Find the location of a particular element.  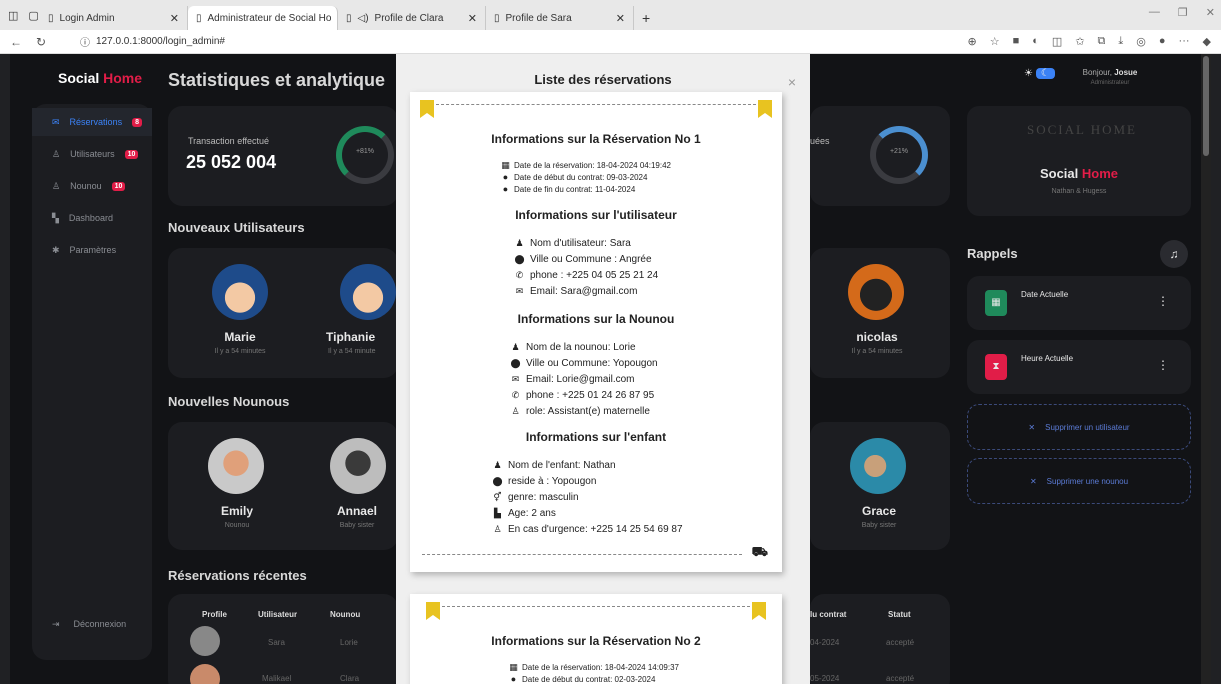

sidebar-item-settings: ✱ Paramètres is located at coordinates (92, 250).